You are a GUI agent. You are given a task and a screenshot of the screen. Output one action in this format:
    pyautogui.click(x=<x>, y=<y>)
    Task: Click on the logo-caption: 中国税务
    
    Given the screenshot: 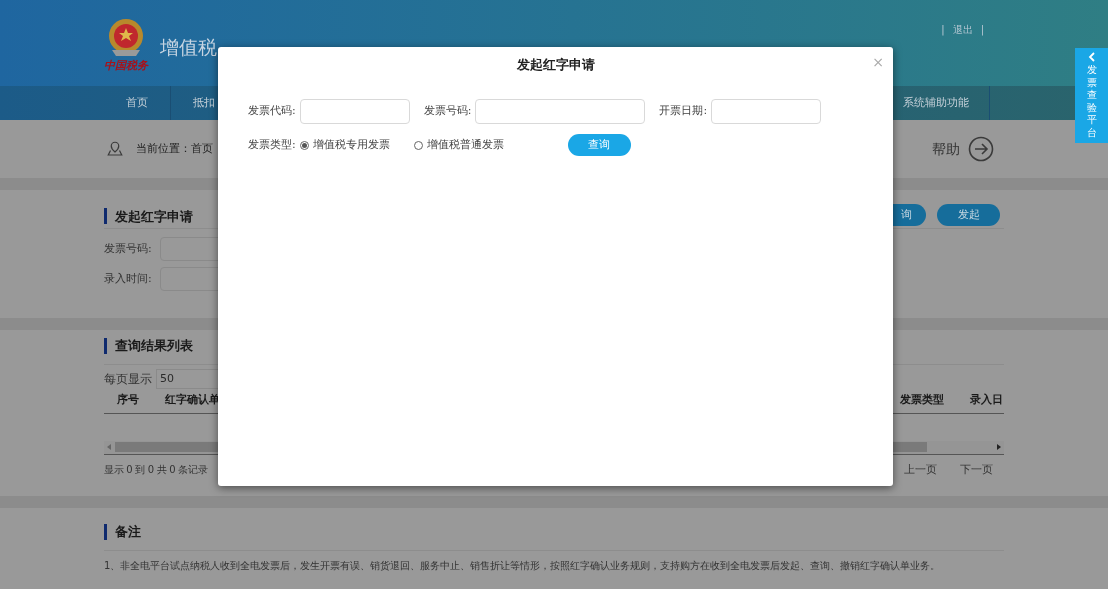 What is the action you would take?
    pyautogui.click(x=126, y=65)
    